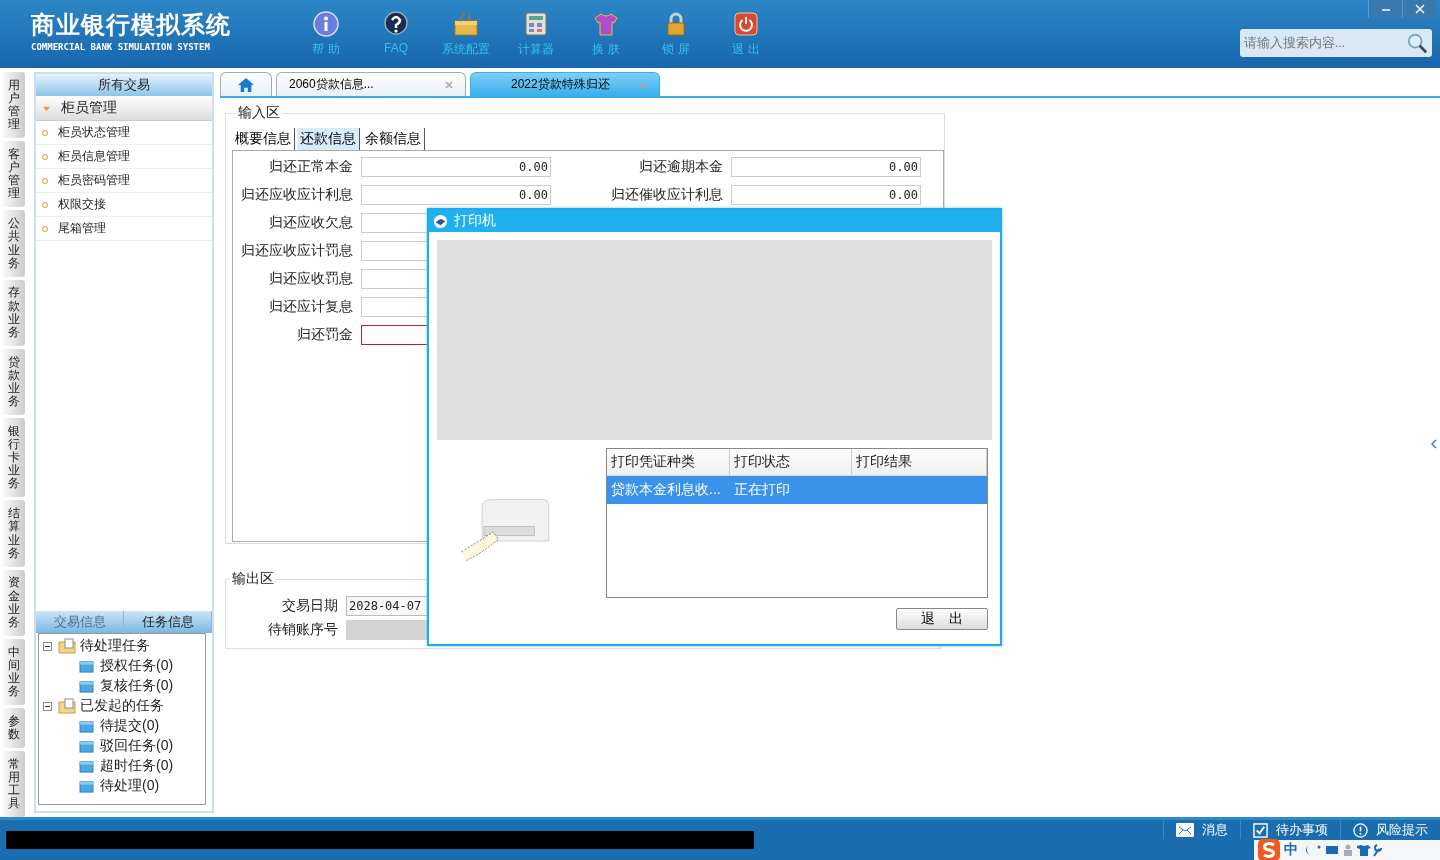 The image size is (1440, 860). I want to click on field-label: 归还催收应计利息, so click(667, 195).